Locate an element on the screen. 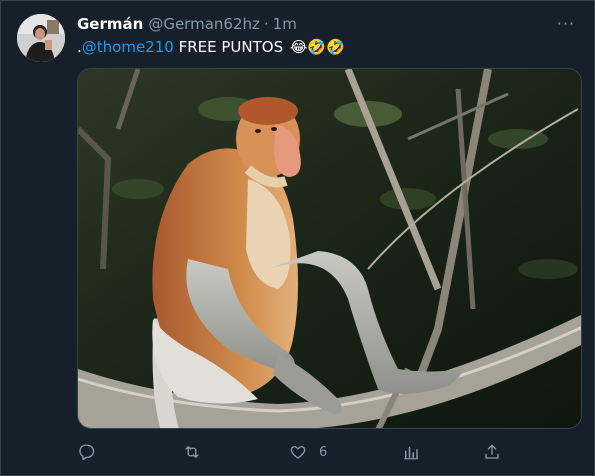 Image resolution: width=595 pixels, height=476 pixels. more-options-button: ··· is located at coordinates (566, 23).